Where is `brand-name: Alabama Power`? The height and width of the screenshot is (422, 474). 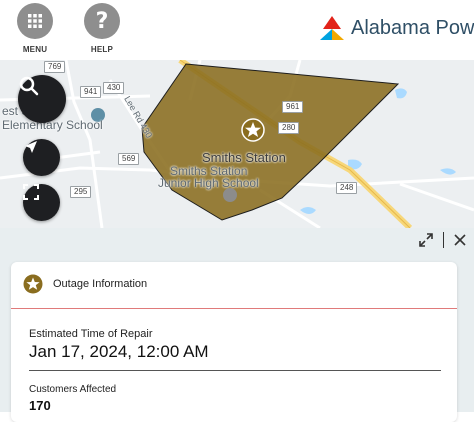
brand-name: Alabama Power is located at coordinates (412, 27).